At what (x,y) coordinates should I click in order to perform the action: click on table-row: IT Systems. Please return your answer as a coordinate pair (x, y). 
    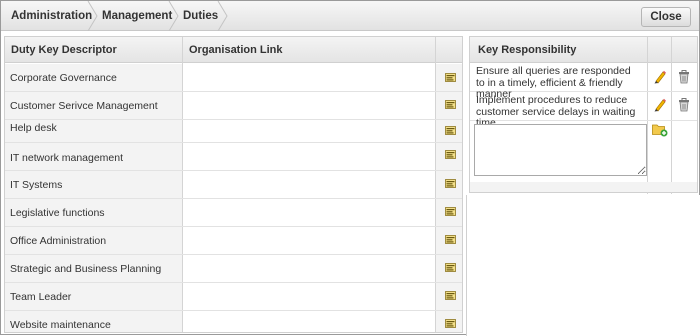
    Looking at the image, I should click on (233, 185).